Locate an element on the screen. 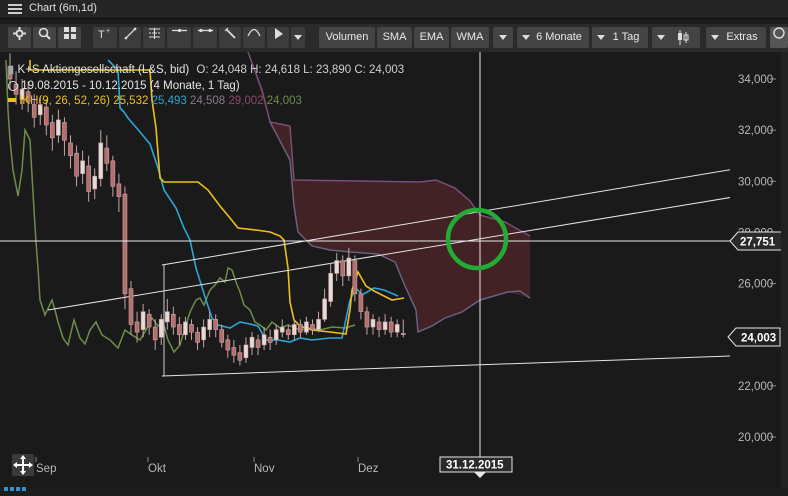  last-price-tag: 24,003 is located at coordinates (754, 337).